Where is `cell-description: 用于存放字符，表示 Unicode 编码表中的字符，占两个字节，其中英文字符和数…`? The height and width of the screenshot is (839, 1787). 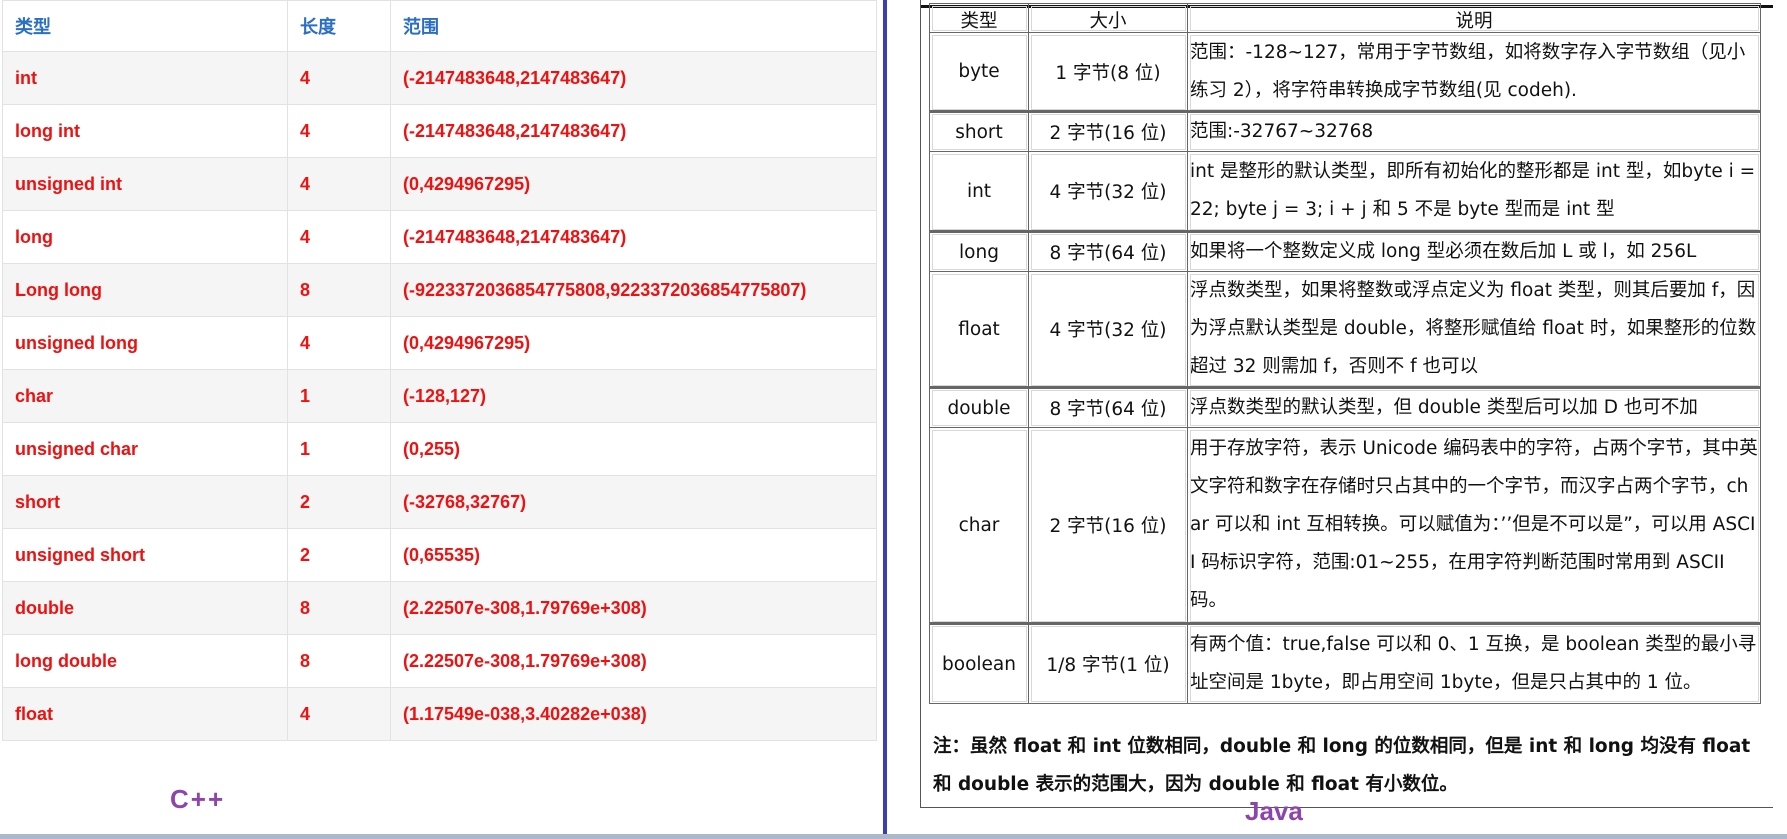 cell-description: 用于存放字符，表示 Unicode 编码表中的字符，占两个字节，其中英文字符和数… is located at coordinates (1474, 525).